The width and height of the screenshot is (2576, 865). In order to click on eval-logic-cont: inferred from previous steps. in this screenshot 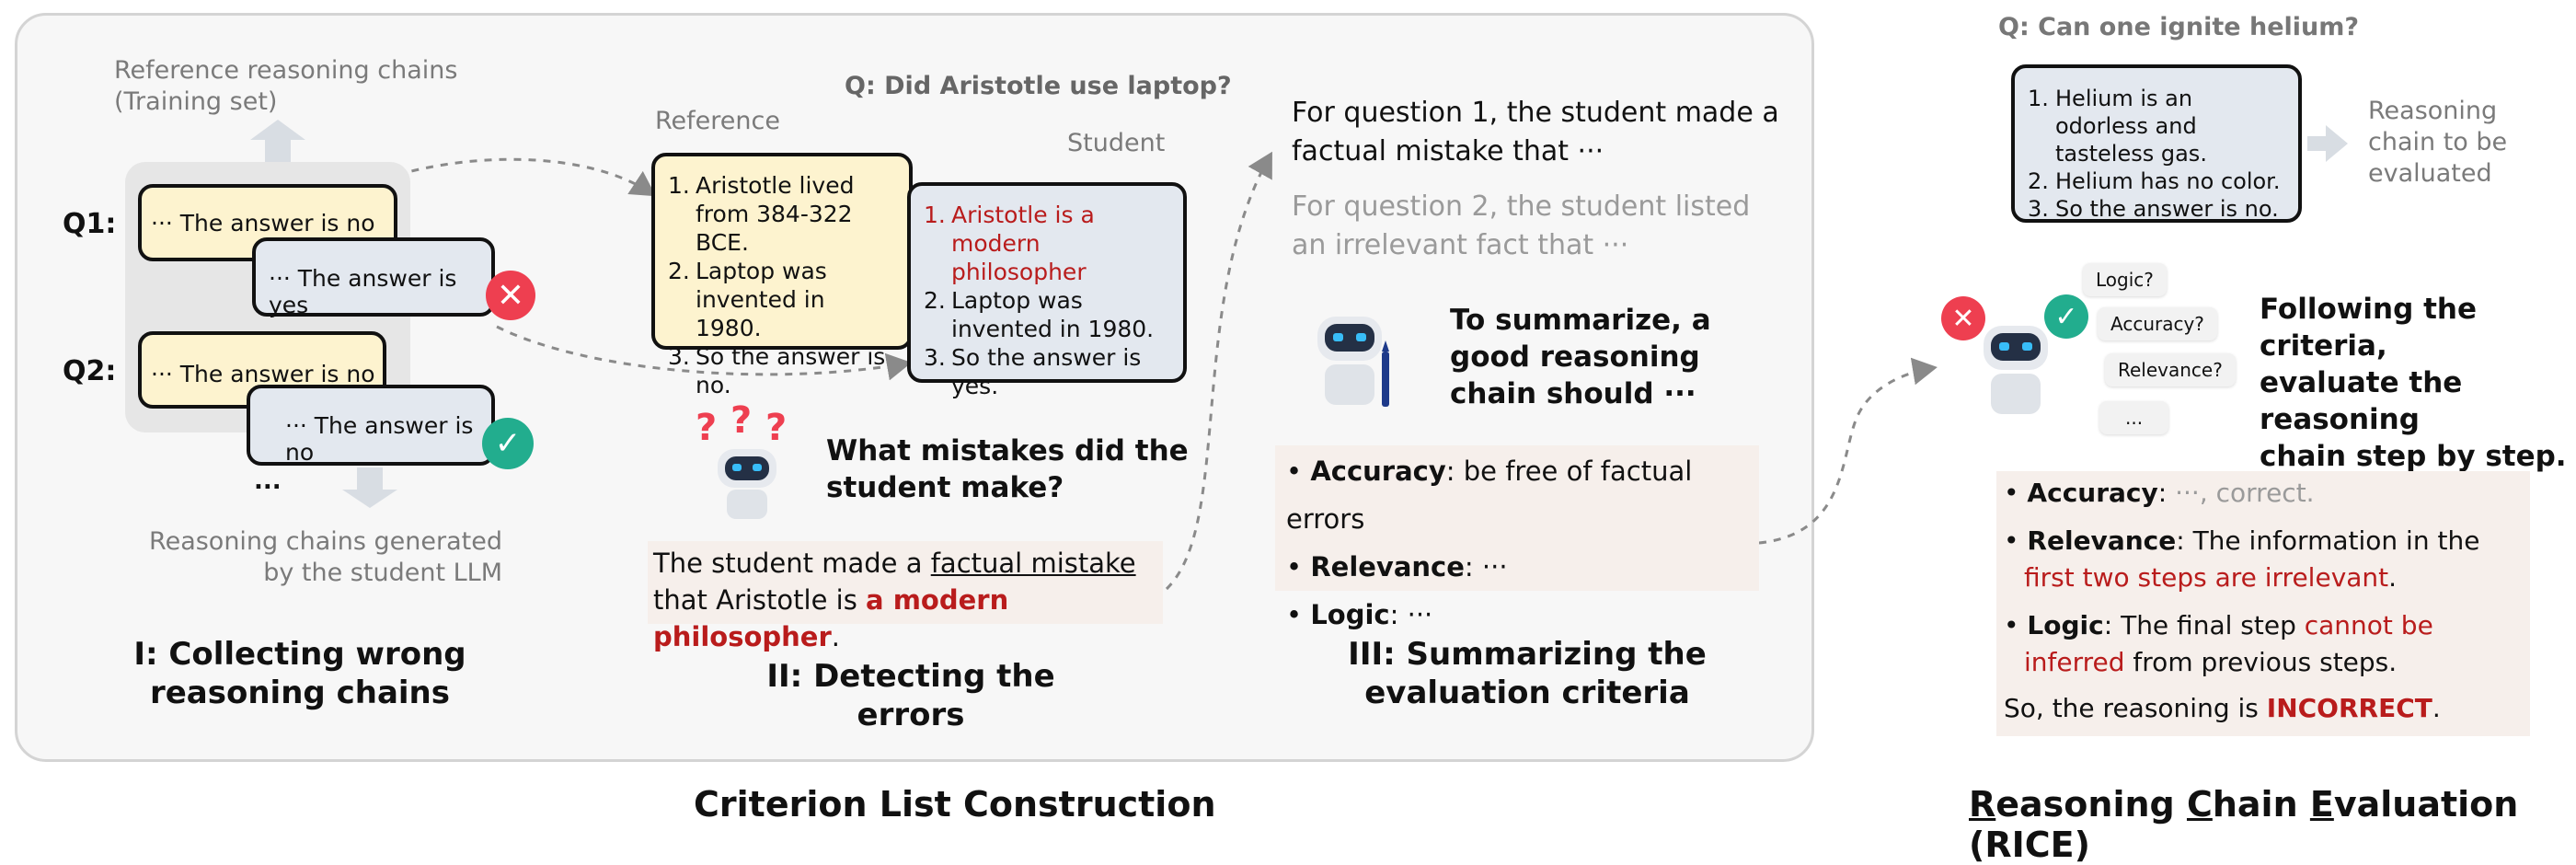, I will do `click(2263, 662)`.